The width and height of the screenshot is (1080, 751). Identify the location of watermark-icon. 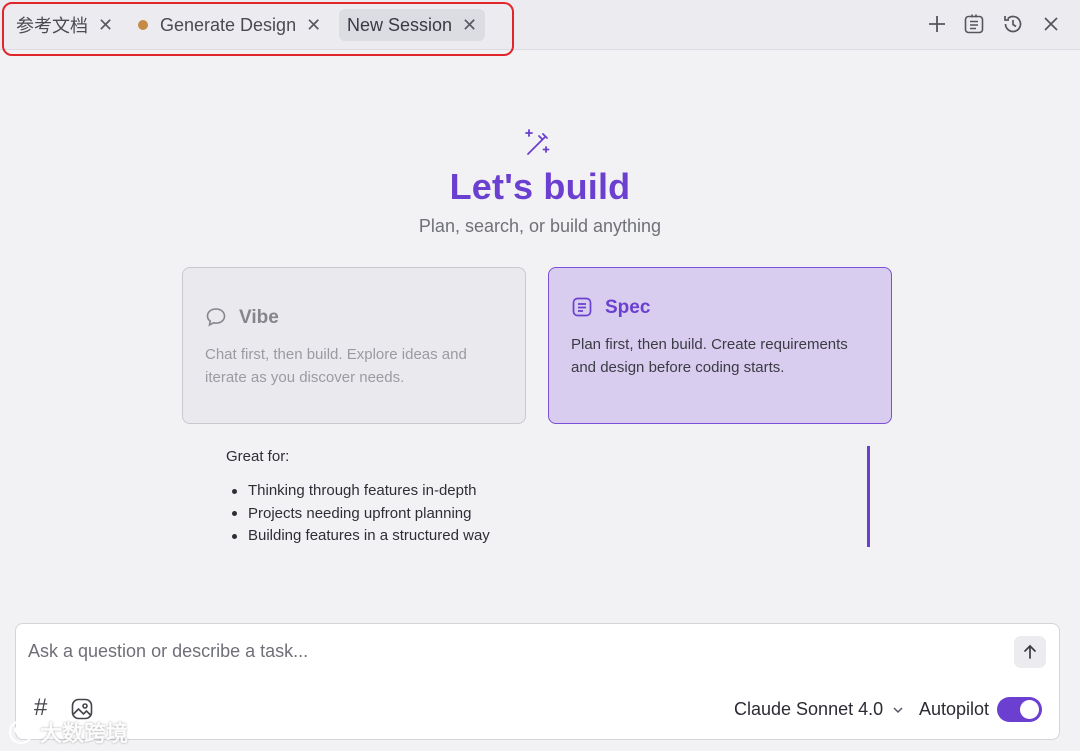
(21, 732).